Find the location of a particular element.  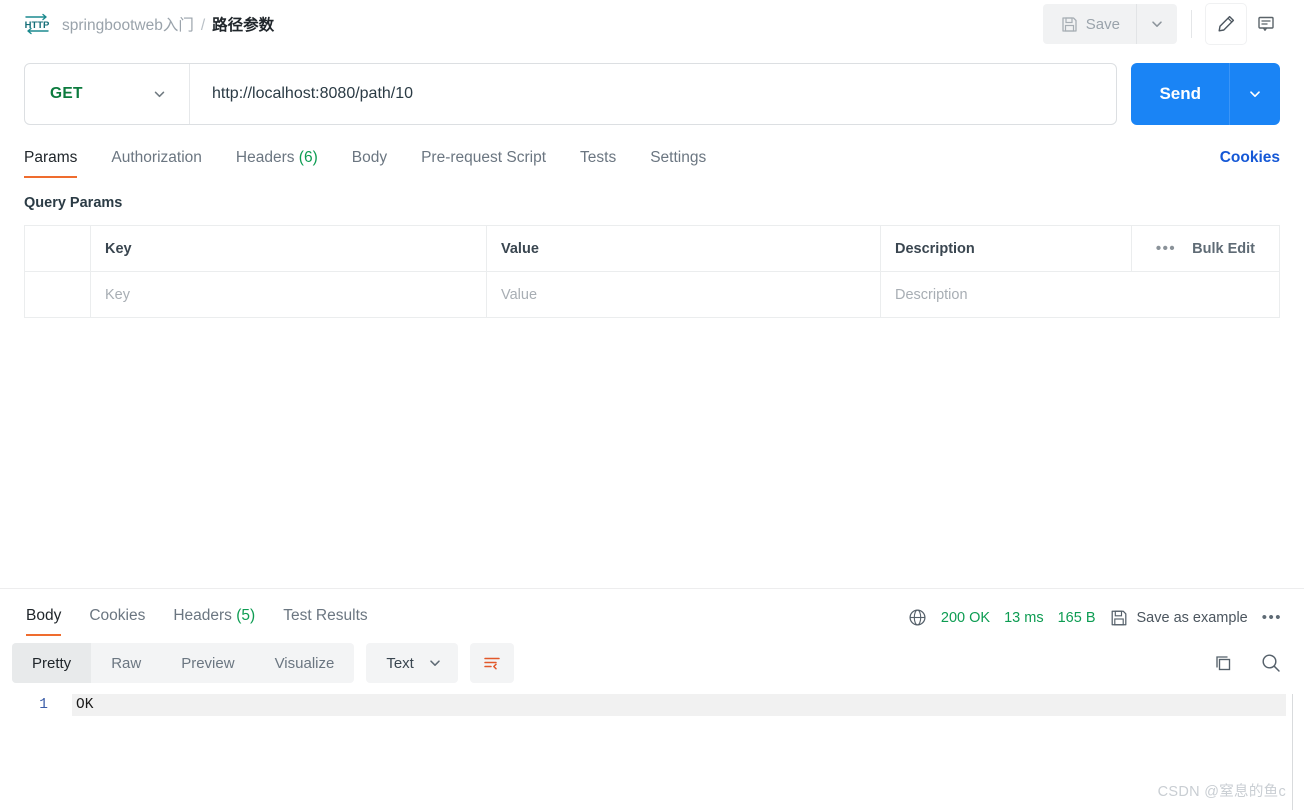

url-row: GET Send is located at coordinates (652, 94).